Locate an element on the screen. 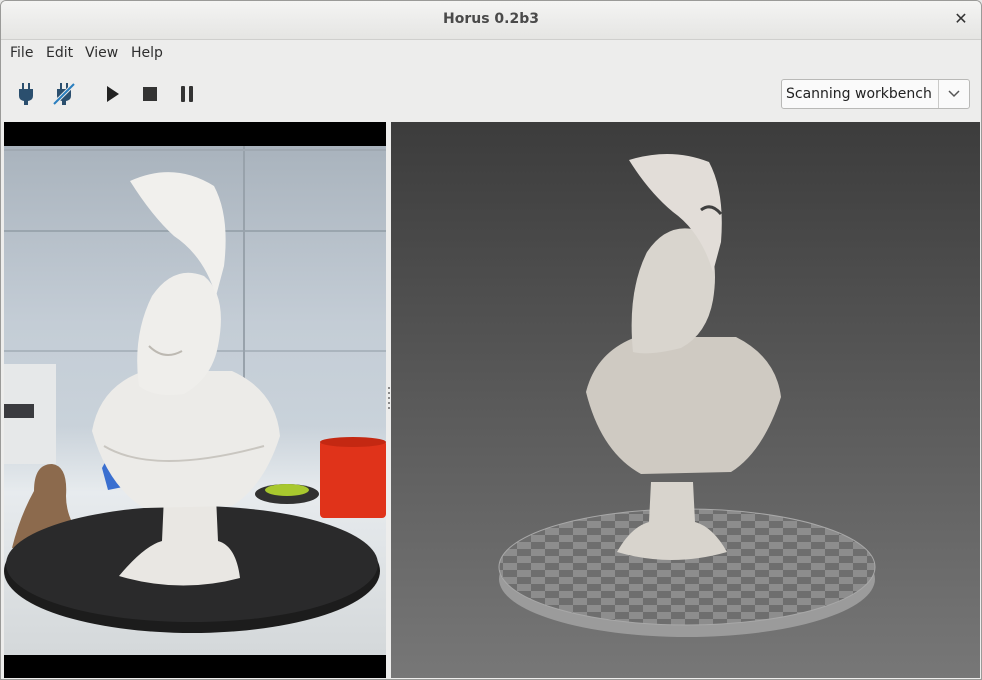 This screenshot has height=680, width=982. menu-edit: Edit is located at coordinates (59, 53).